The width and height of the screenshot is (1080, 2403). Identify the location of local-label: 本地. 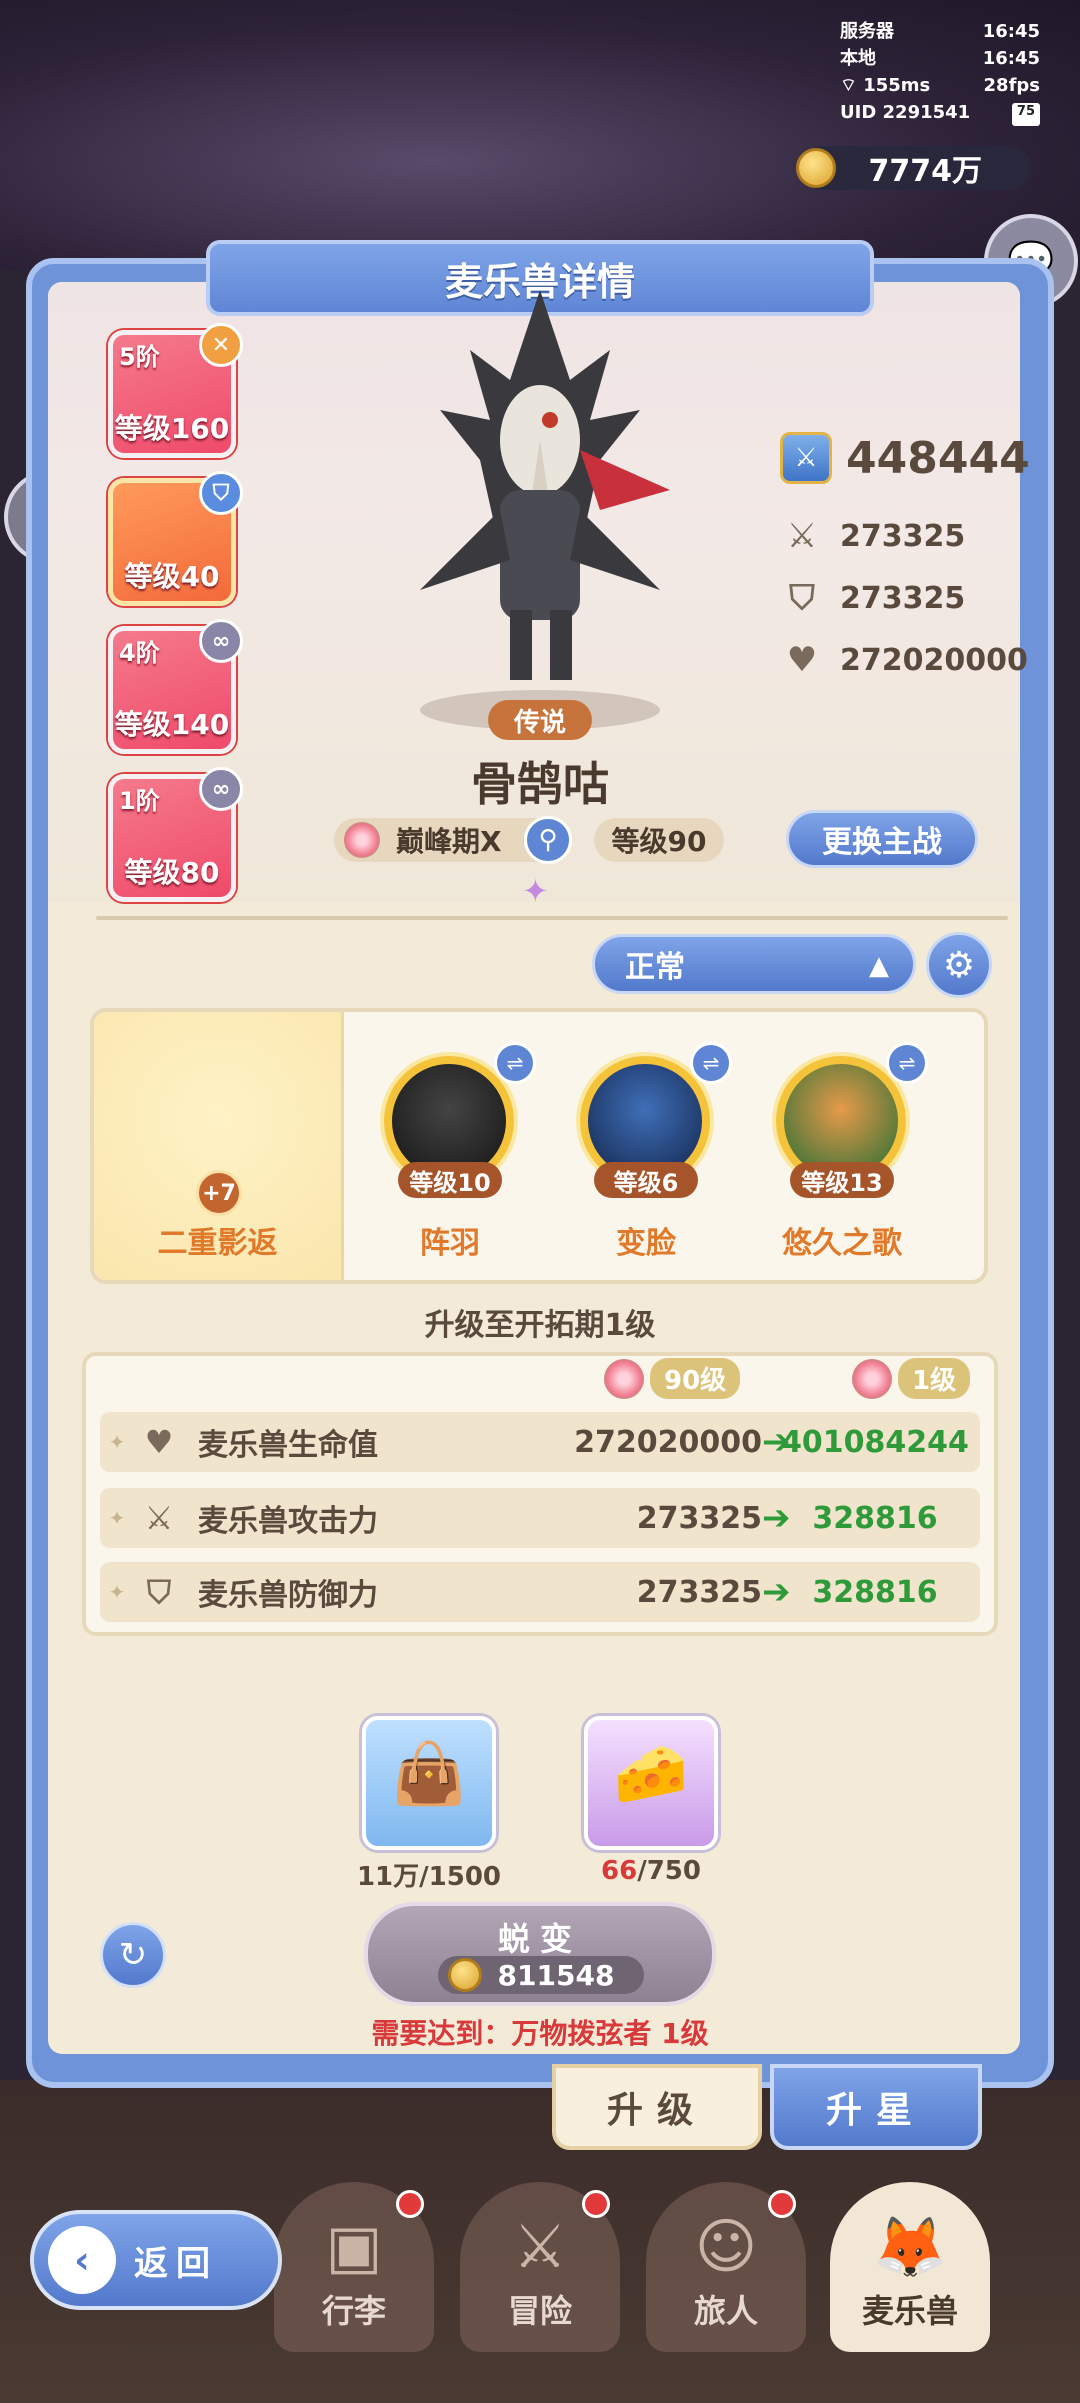
(858, 58).